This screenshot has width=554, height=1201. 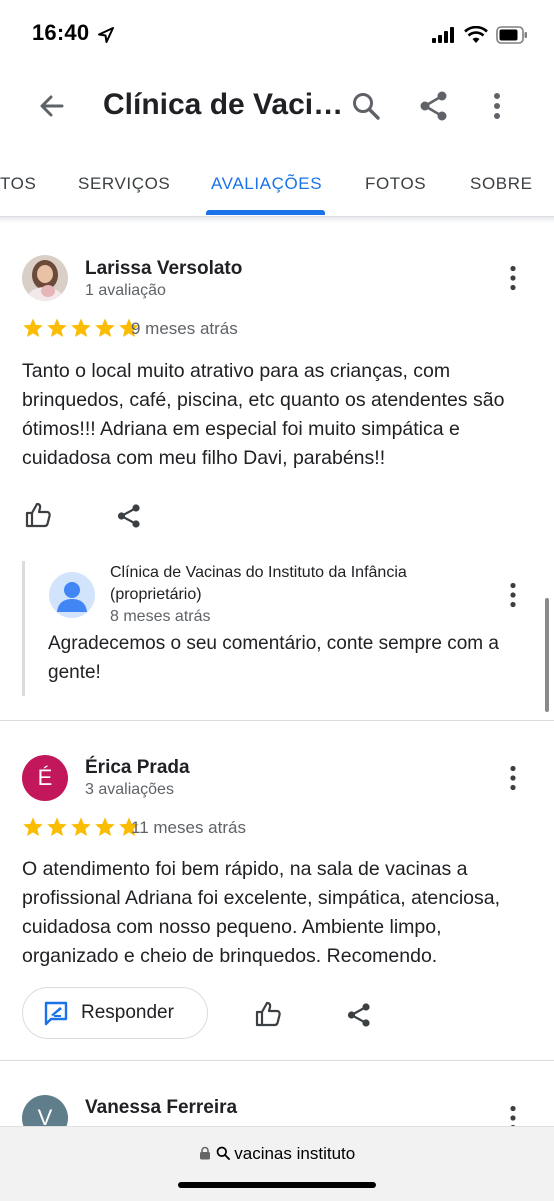 What do you see at coordinates (52, 106) in the screenshot?
I see `back-arrow-icon` at bounding box center [52, 106].